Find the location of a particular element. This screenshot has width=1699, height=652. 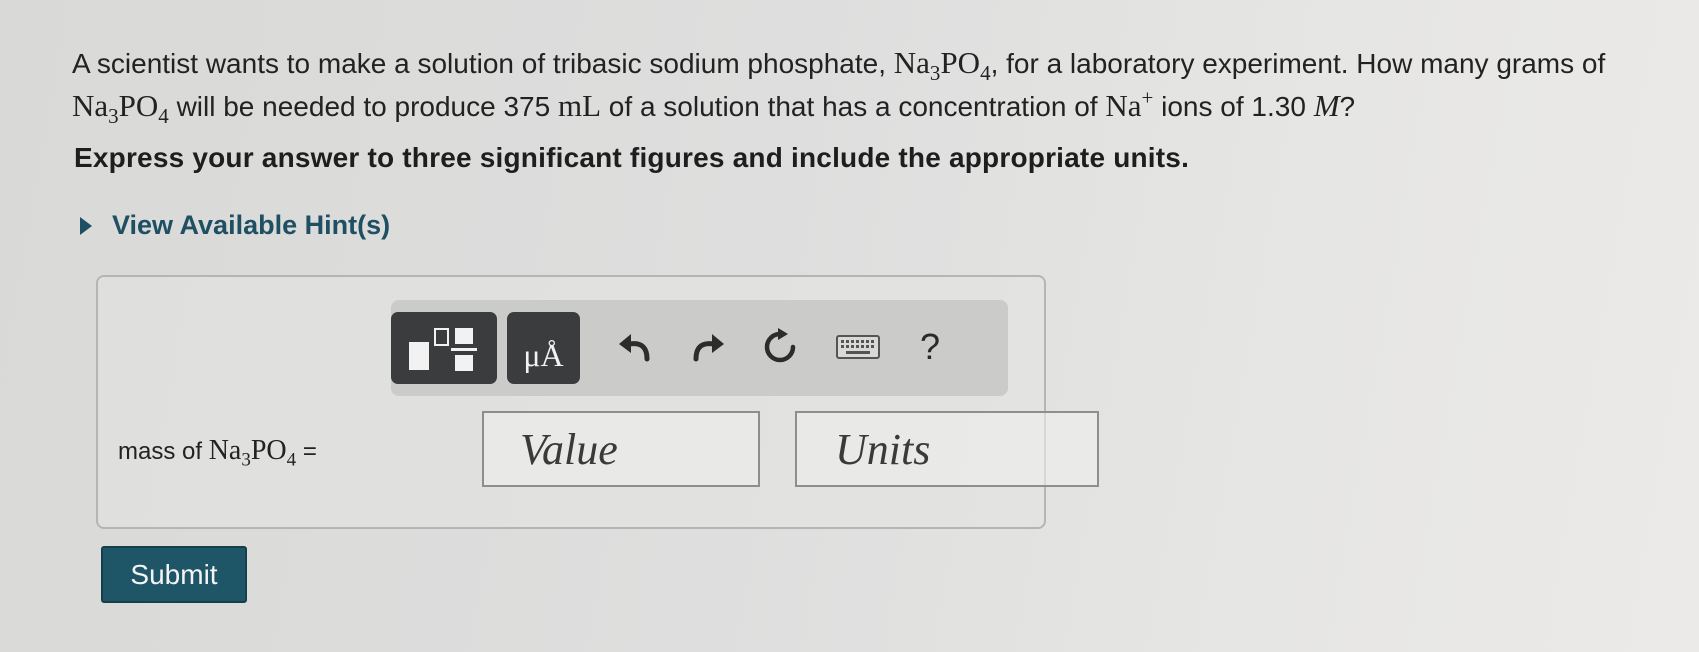

mass-answer-row: mass of Na3PO4 = is located at coordinates (243, 451).